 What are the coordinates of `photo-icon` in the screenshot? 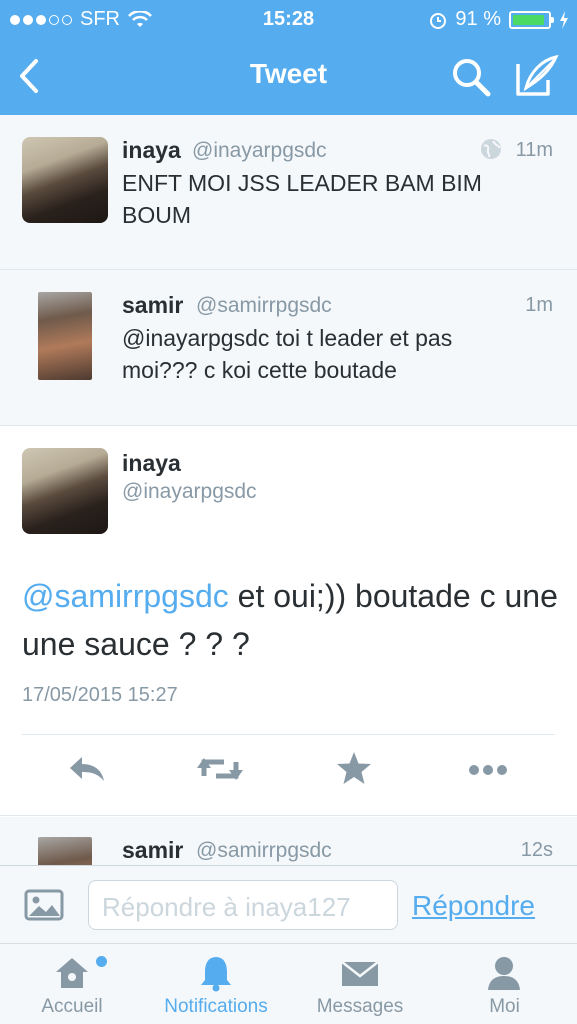 It's located at (44, 905).